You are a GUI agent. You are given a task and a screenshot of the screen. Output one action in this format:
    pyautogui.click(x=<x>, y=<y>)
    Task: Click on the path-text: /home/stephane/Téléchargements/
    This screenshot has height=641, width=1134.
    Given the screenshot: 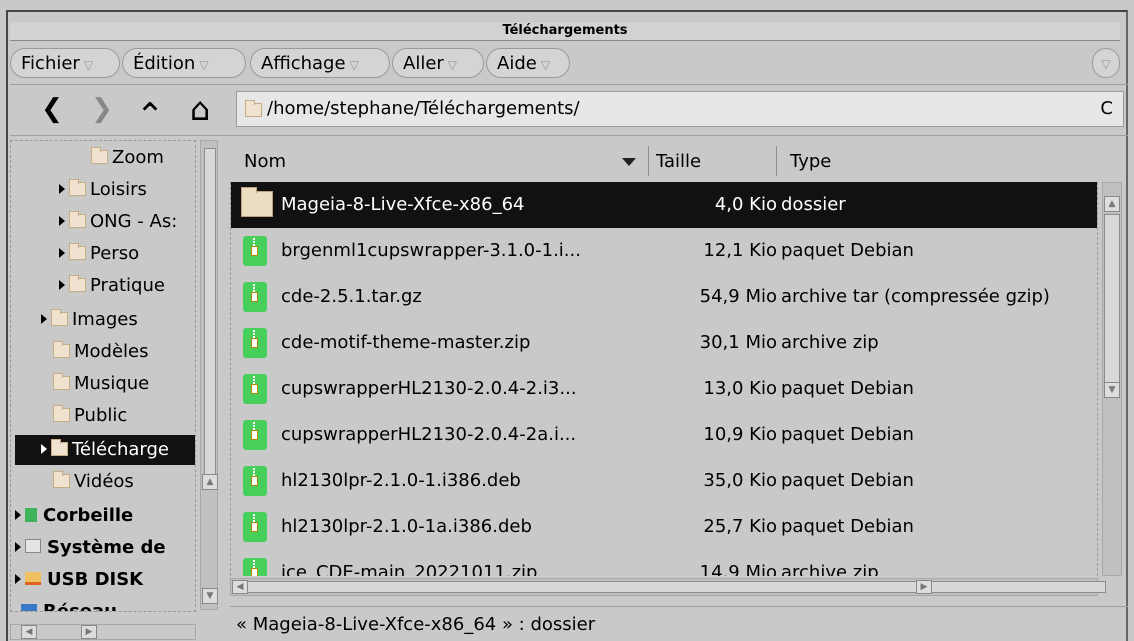 What is the action you would take?
    pyautogui.click(x=423, y=108)
    